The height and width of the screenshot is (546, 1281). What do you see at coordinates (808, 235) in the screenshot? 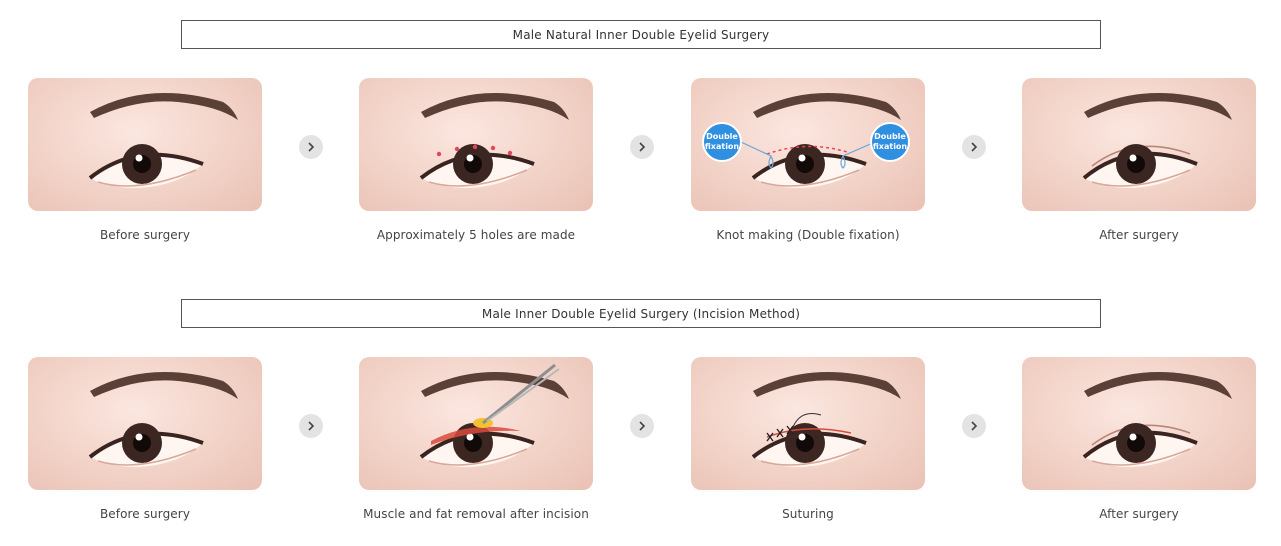
I see `step-caption: Knot making (Double fixation)` at bounding box center [808, 235].